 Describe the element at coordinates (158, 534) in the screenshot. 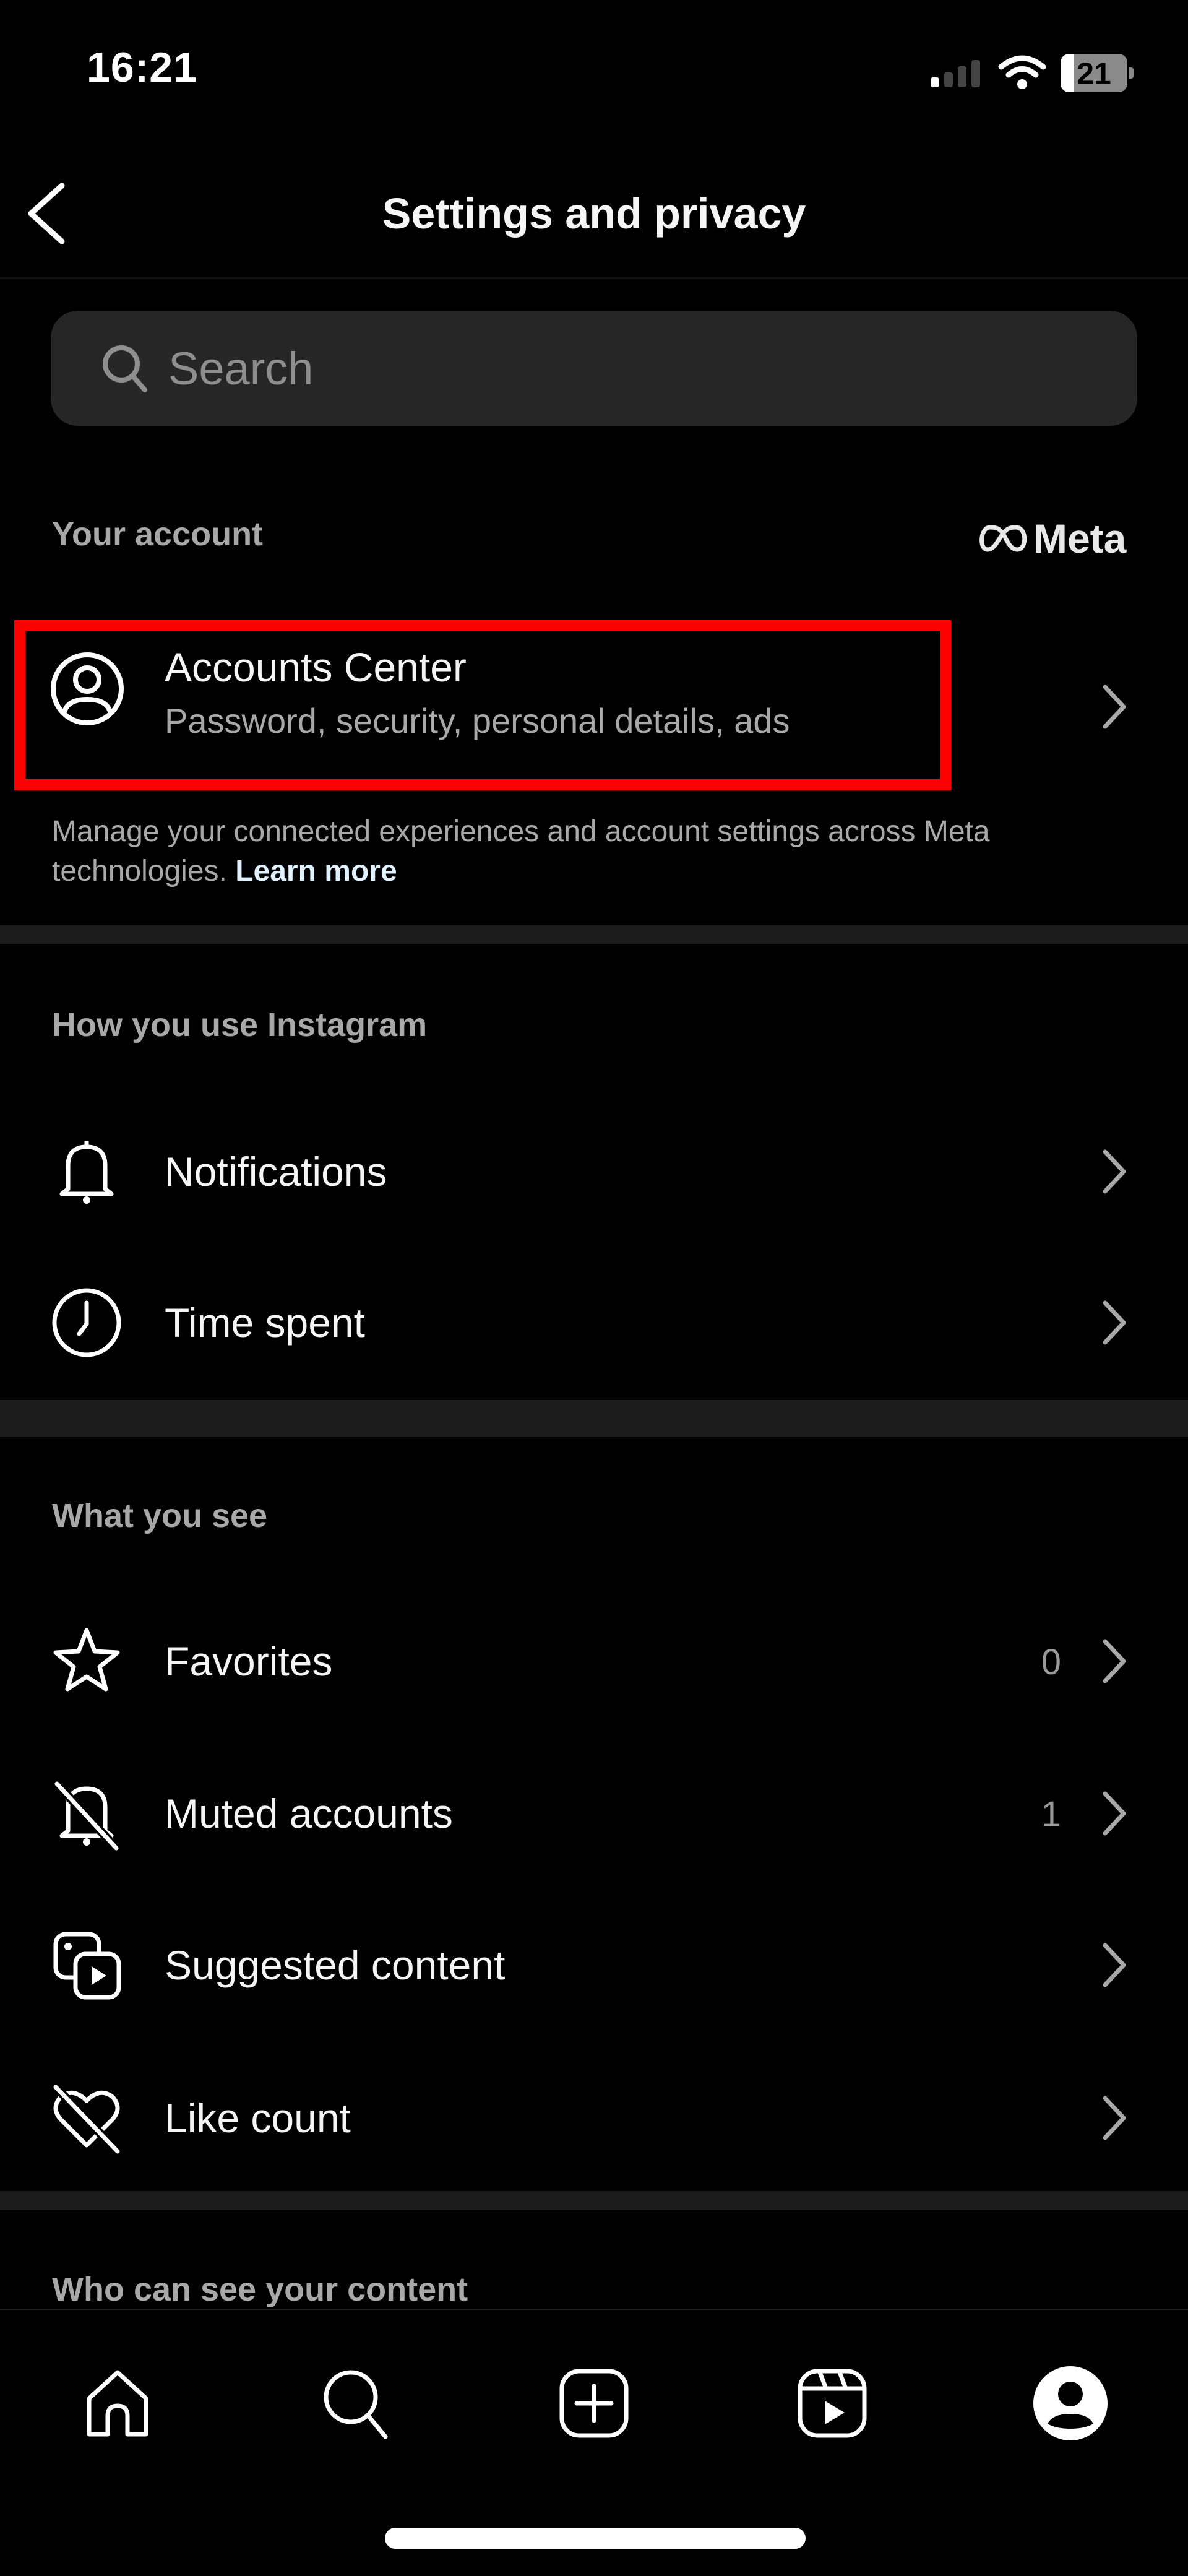

I see `section-label-your-account: Your account` at that location.